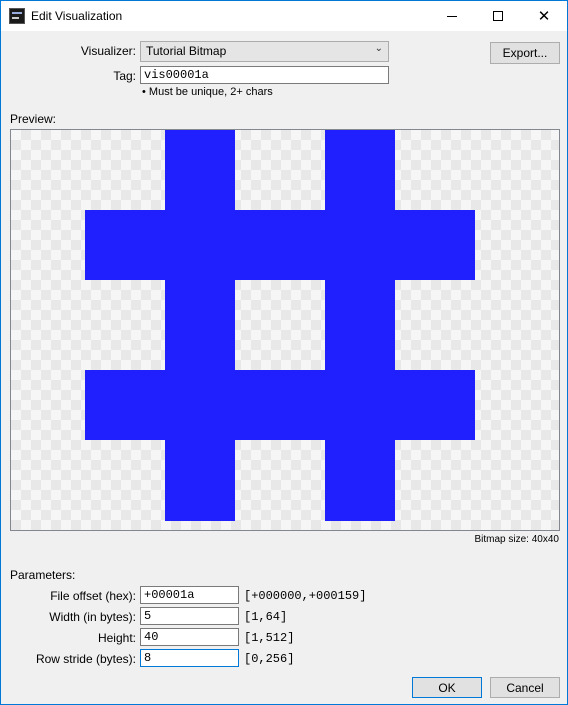  Describe the element at coordinates (17, 16) in the screenshot. I see `app-logo-icon` at that location.